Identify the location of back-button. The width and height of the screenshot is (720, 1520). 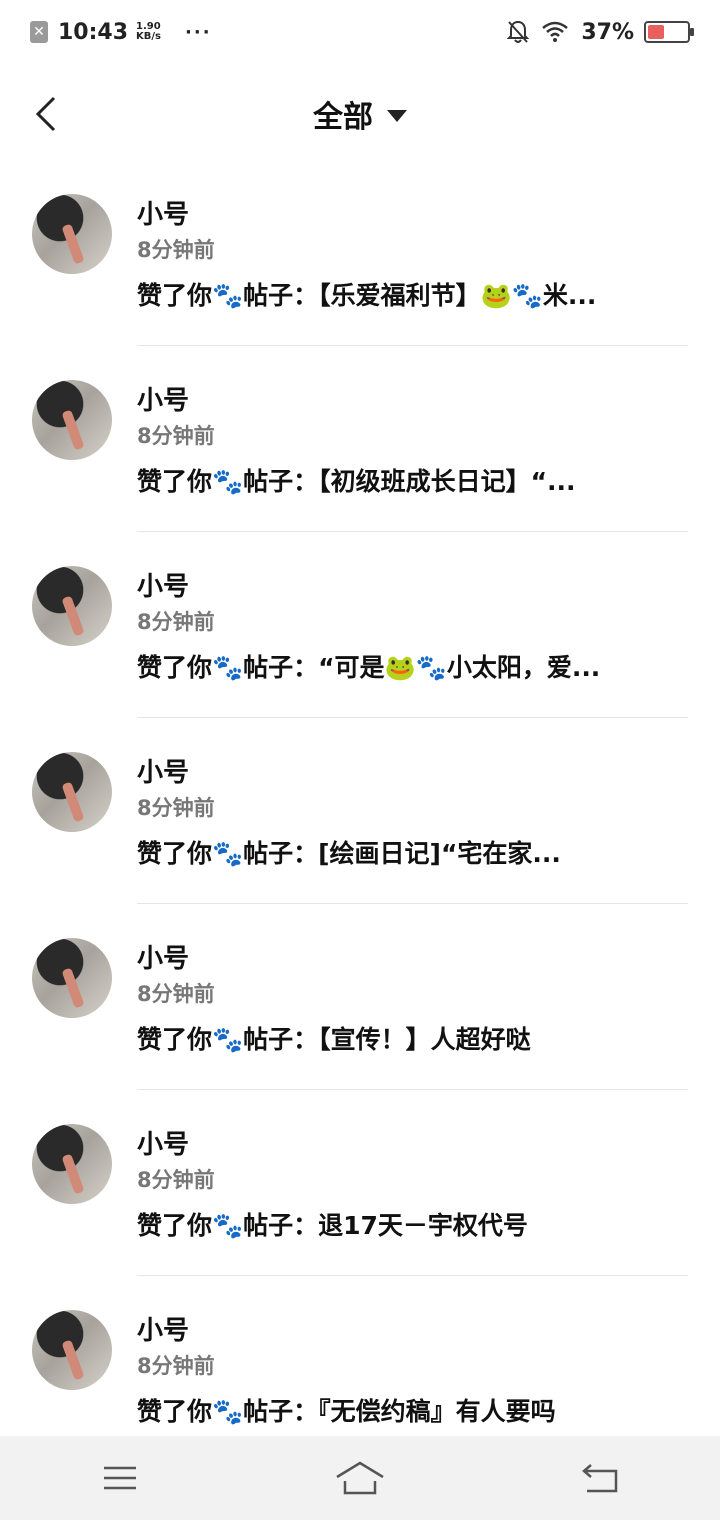
(50, 114).